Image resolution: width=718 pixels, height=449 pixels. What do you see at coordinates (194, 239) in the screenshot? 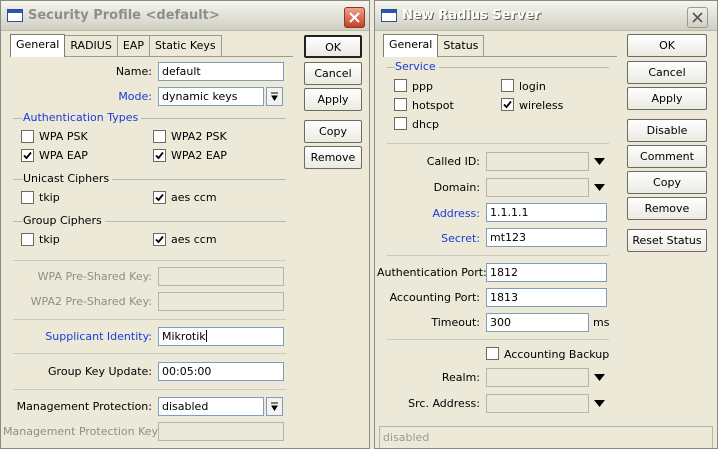
I see `group-aes-label: aes ccm` at bounding box center [194, 239].